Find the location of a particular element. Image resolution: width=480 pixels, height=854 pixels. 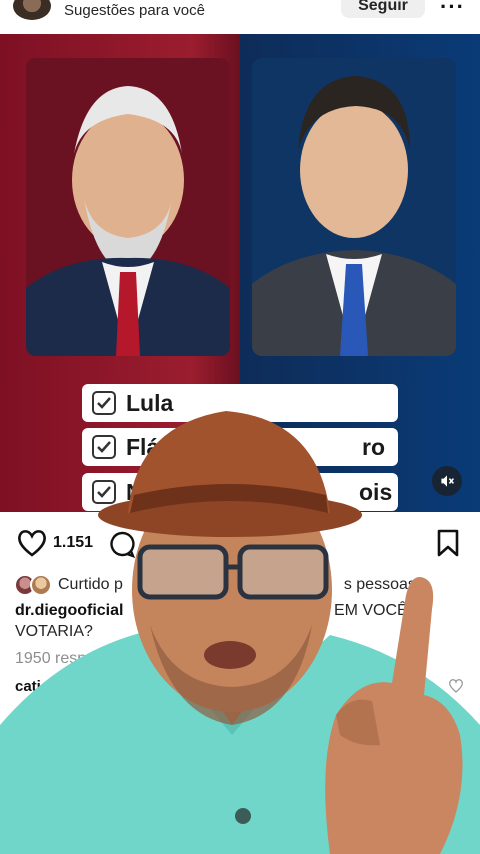

mute-icon is located at coordinates (447, 481).